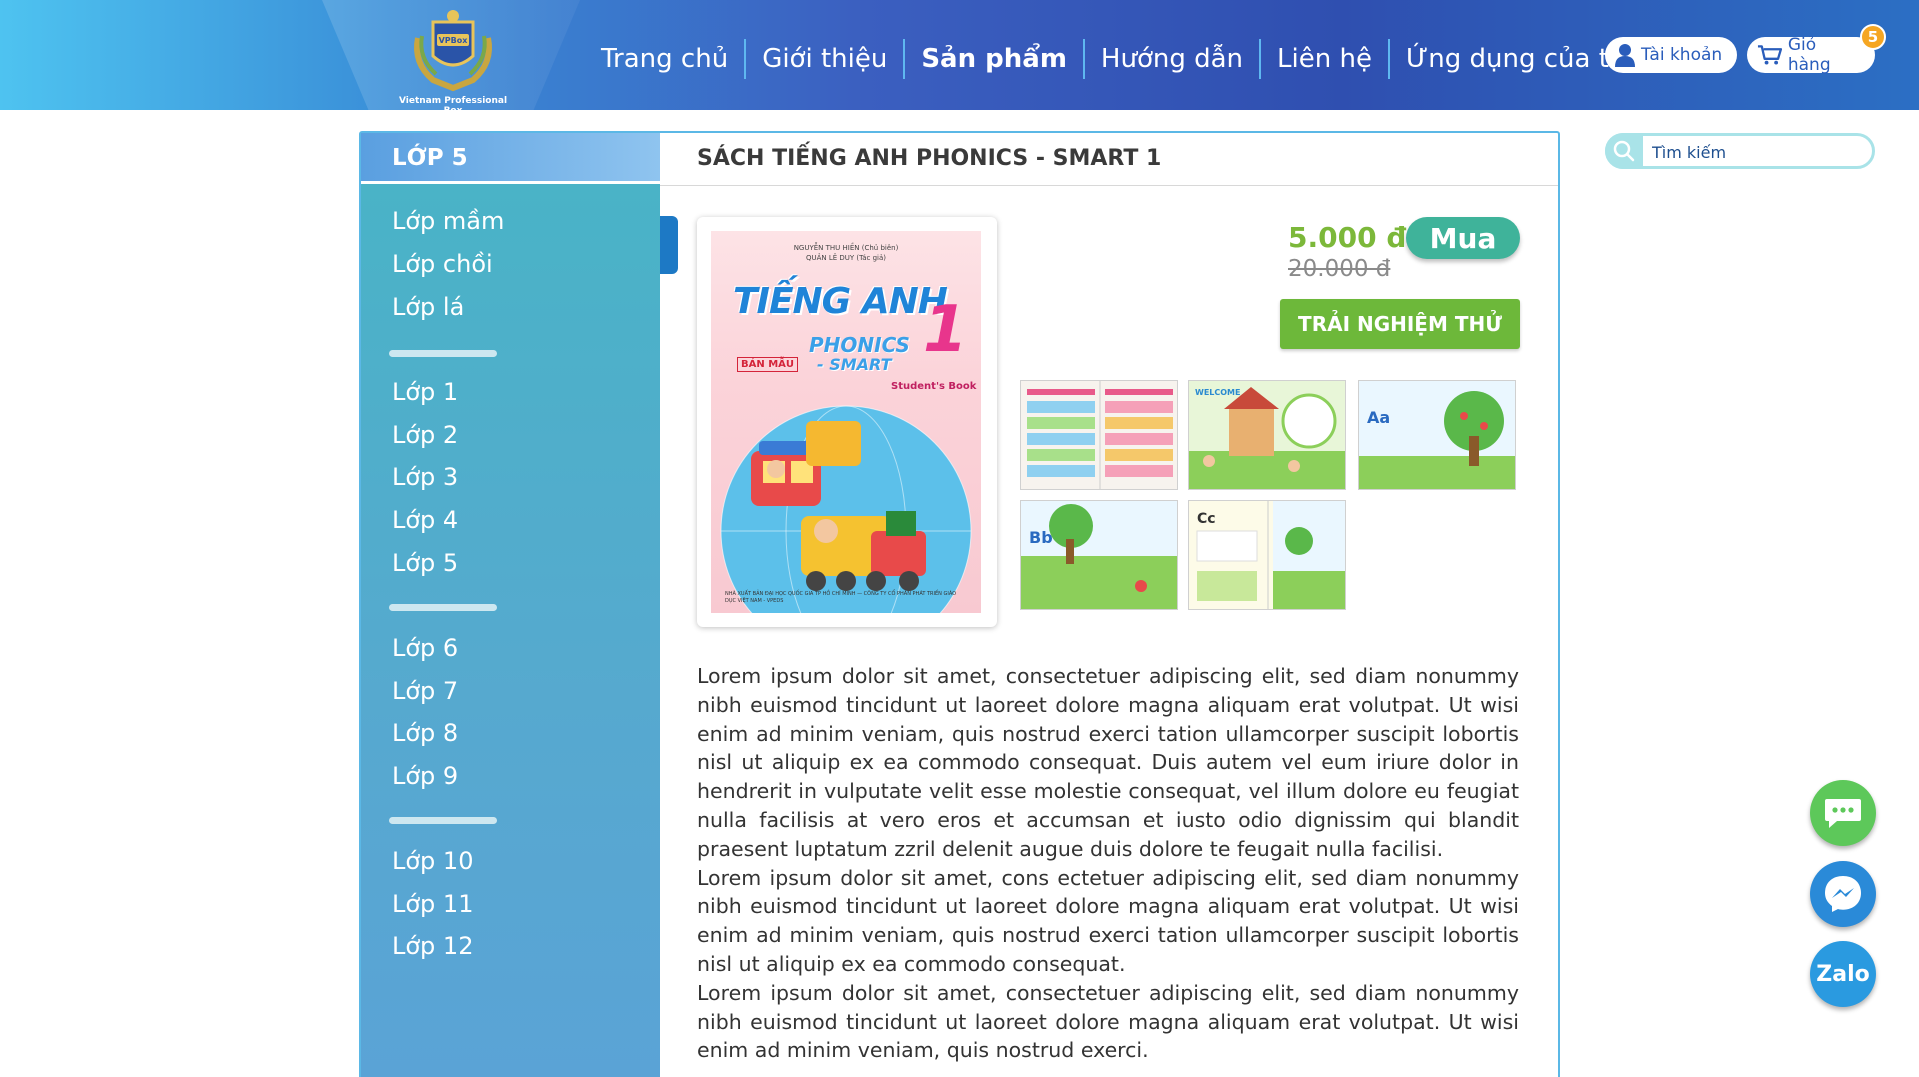 The image size is (1919, 1077). I want to click on welcome-page-illustration: WELCOME, so click(1267, 435).